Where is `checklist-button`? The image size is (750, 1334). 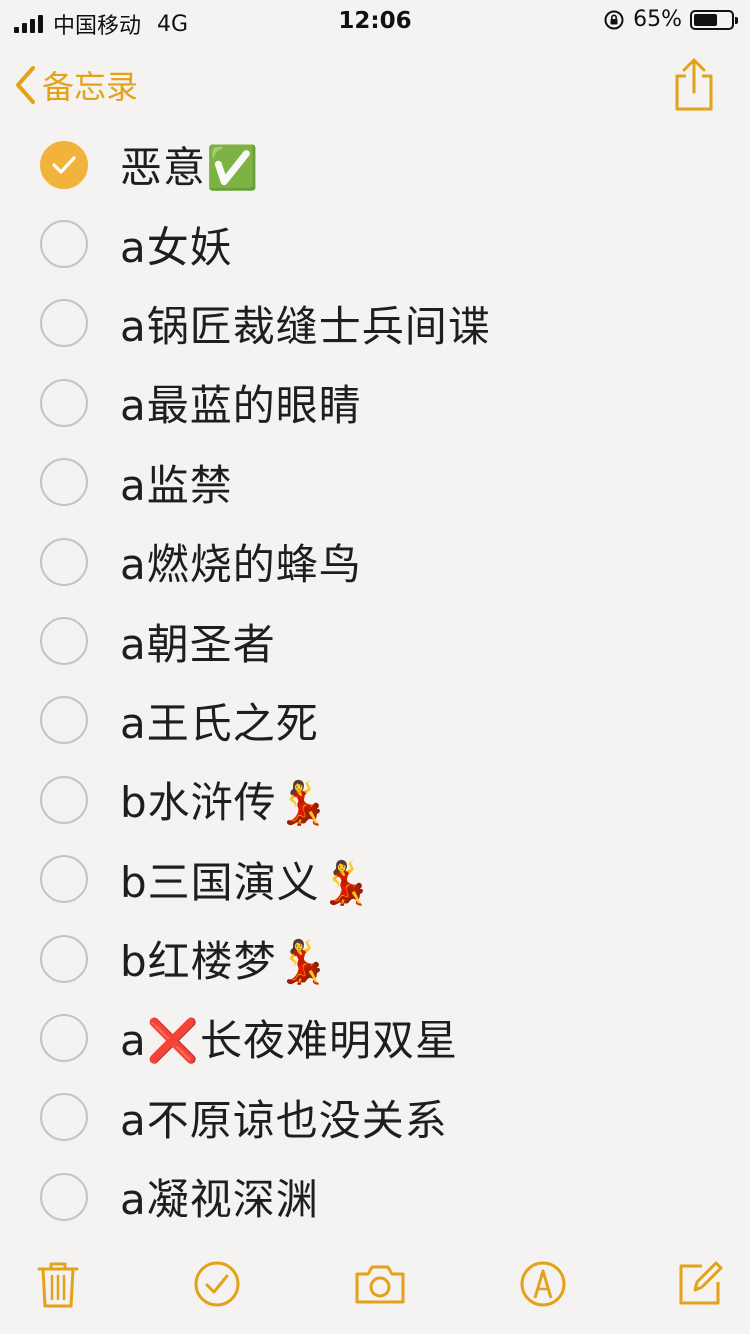 checklist-button is located at coordinates (217, 1284).